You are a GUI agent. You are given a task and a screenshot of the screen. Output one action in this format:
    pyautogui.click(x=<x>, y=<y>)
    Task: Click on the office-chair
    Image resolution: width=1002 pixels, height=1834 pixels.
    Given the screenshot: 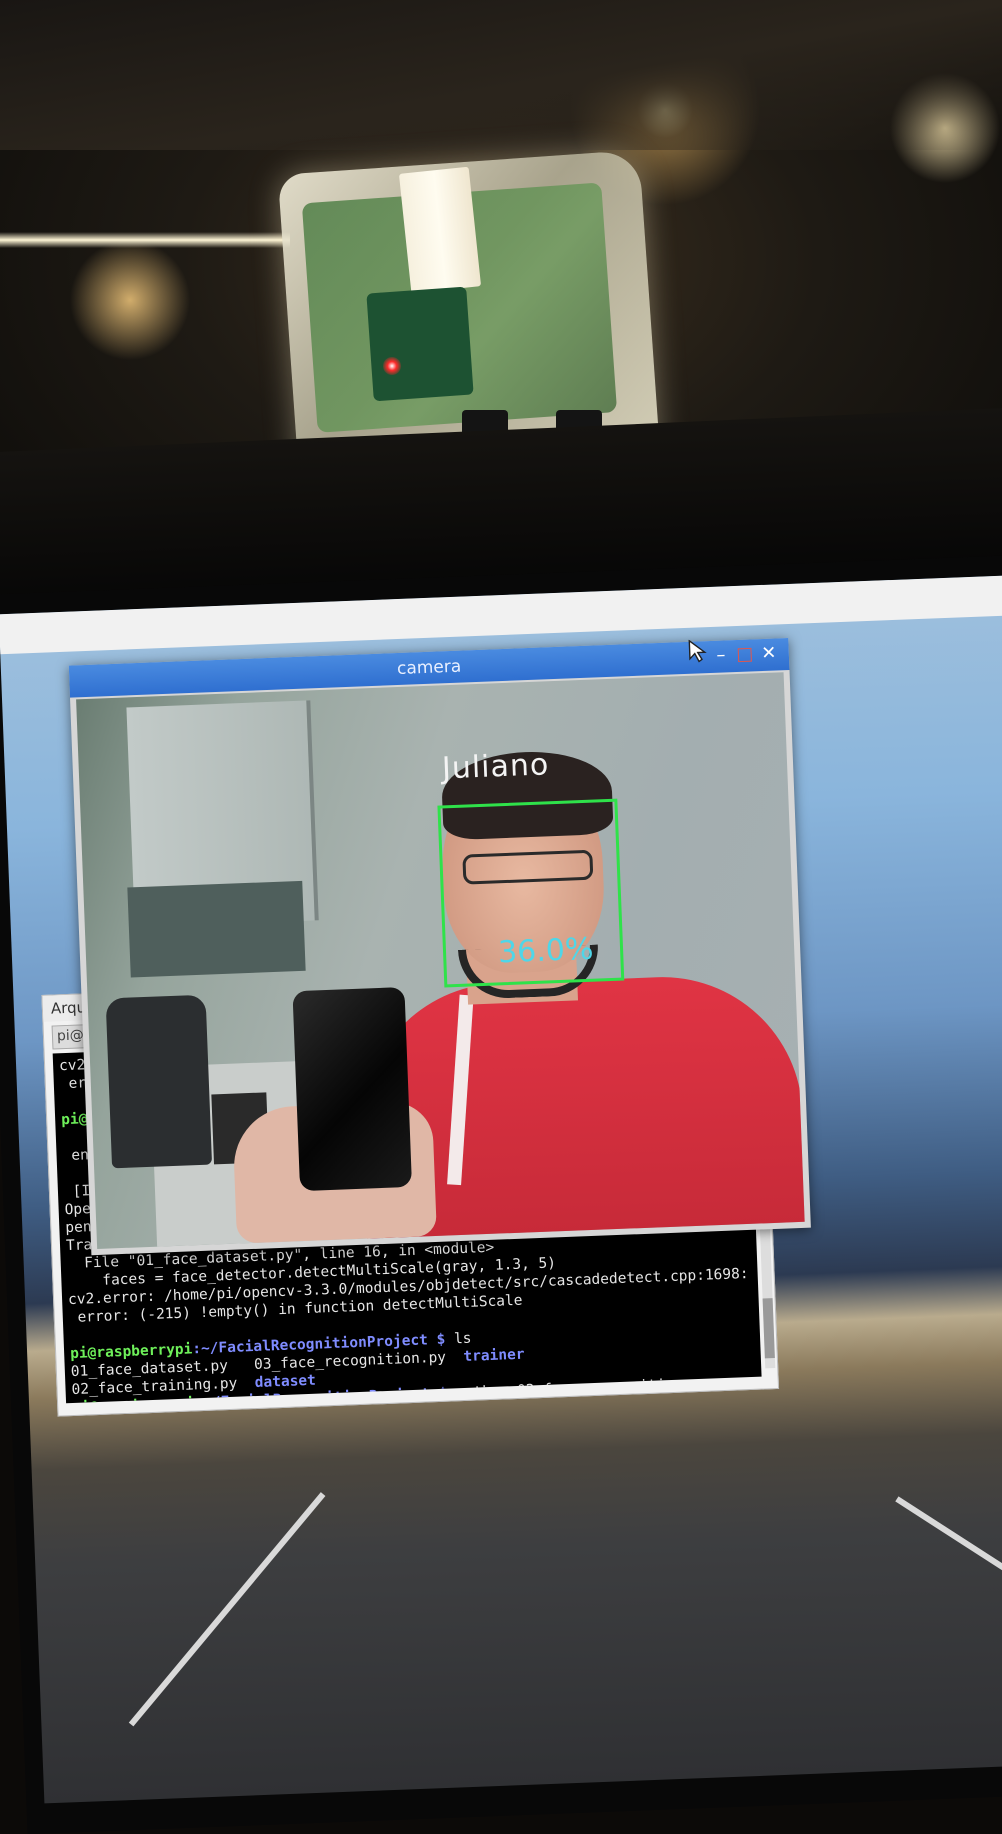 What is the action you would take?
    pyautogui.click(x=159, y=1081)
    